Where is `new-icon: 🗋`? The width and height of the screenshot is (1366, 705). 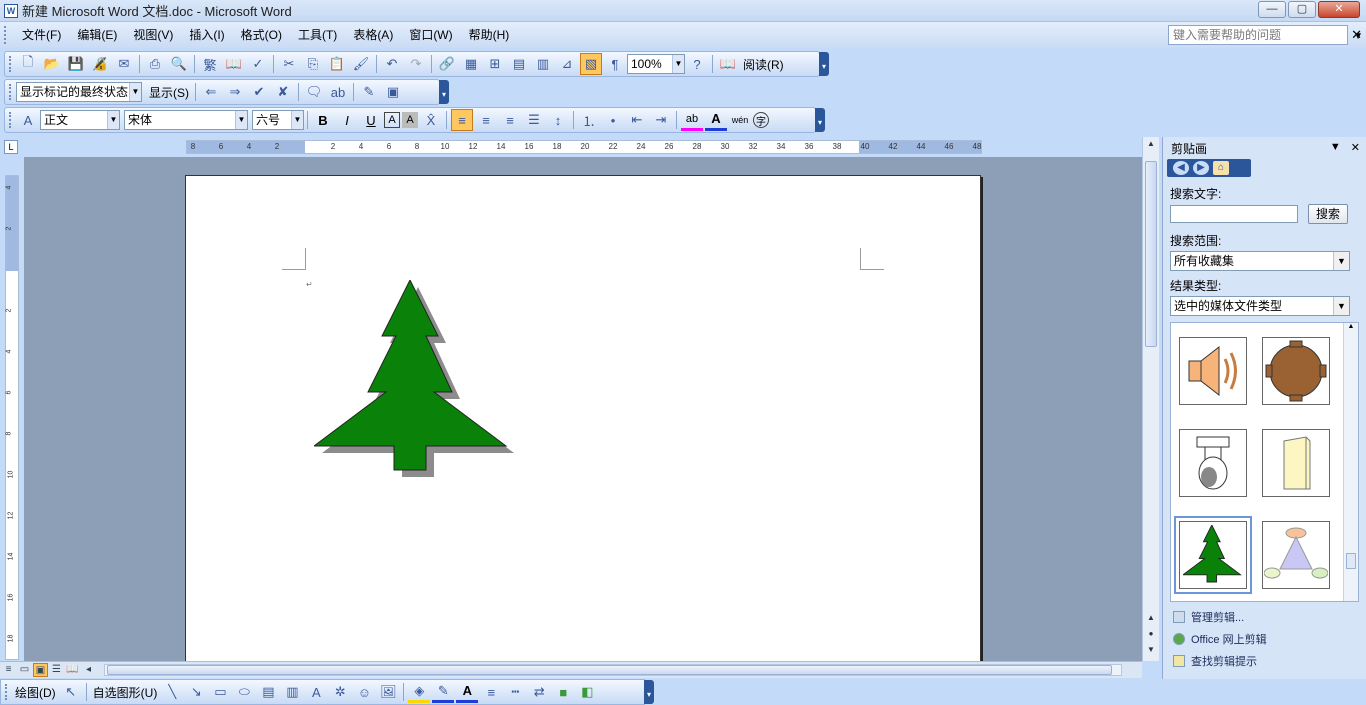
new-icon: 🗋 is located at coordinates (28, 64).